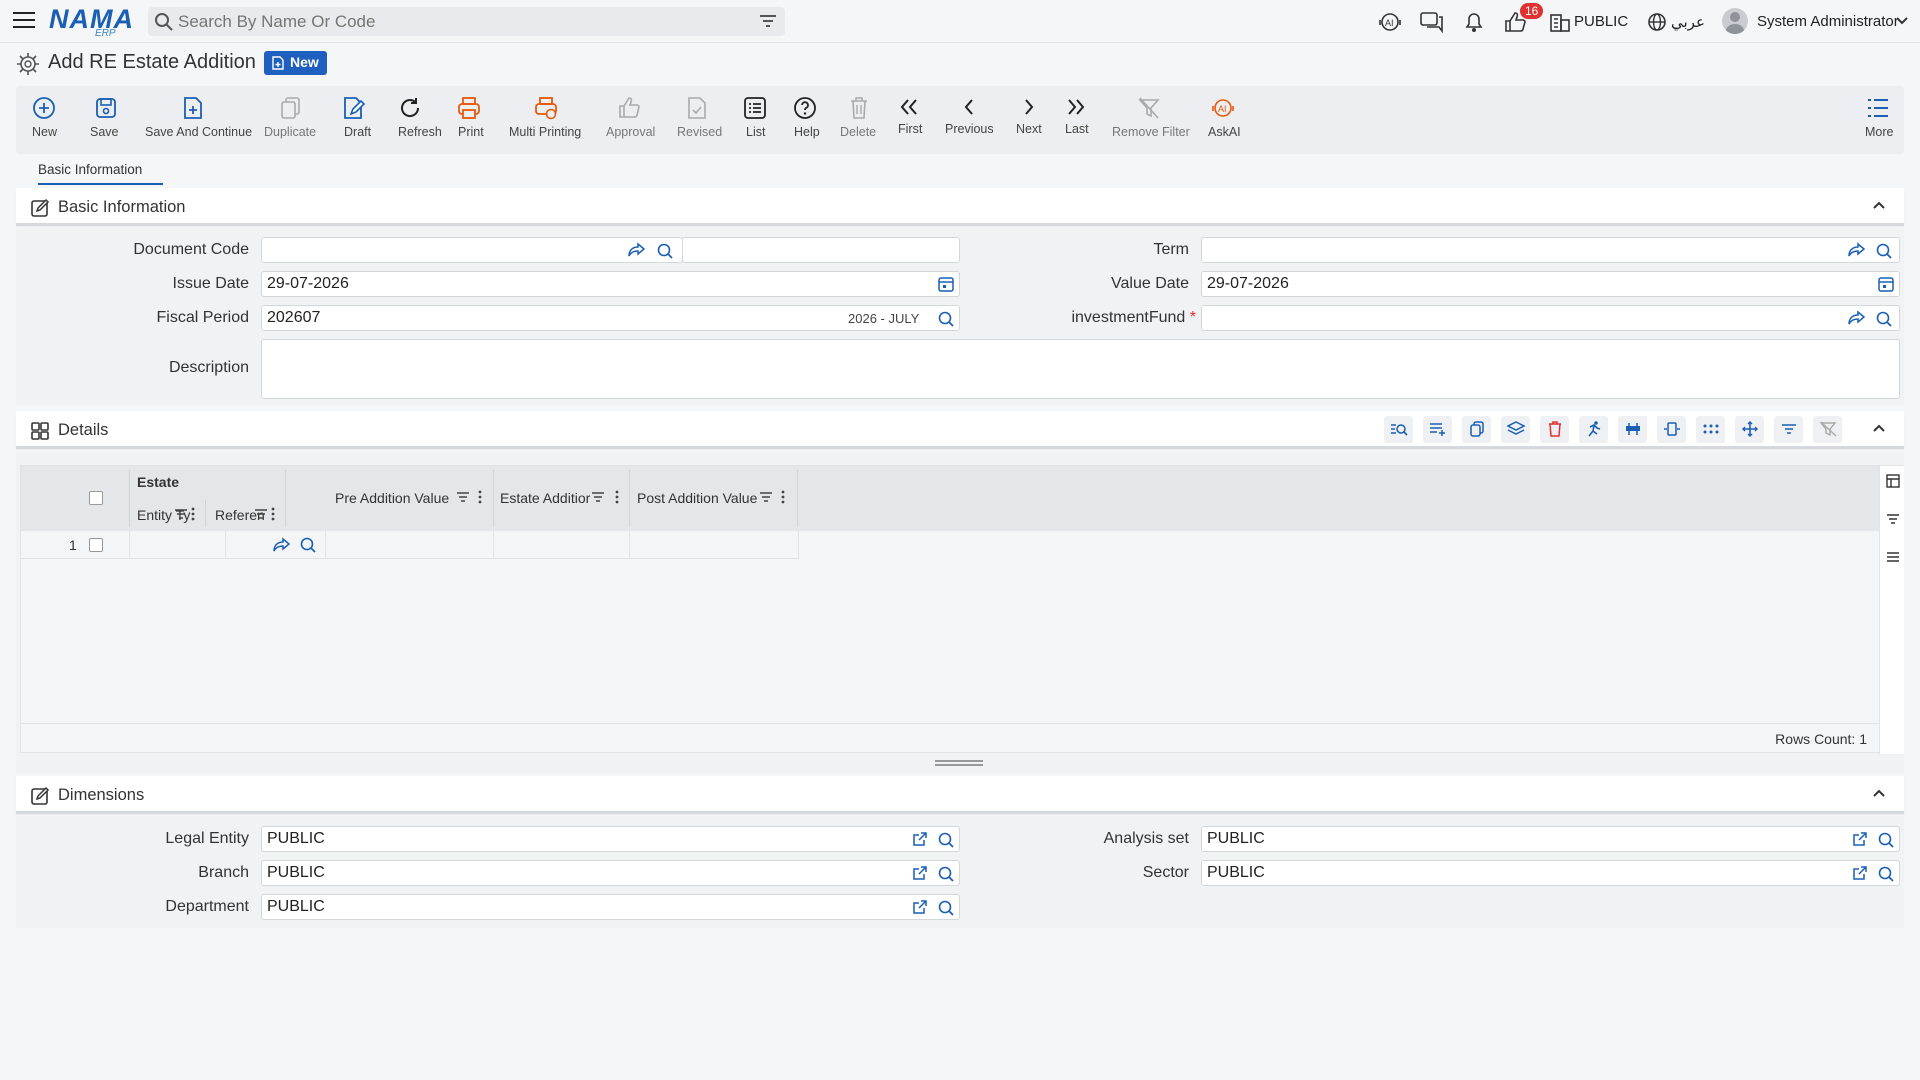 The image size is (1920, 1080). Describe the element at coordinates (192, 120) in the screenshot. I see `save-and-continue-button: Save And Continue` at that location.